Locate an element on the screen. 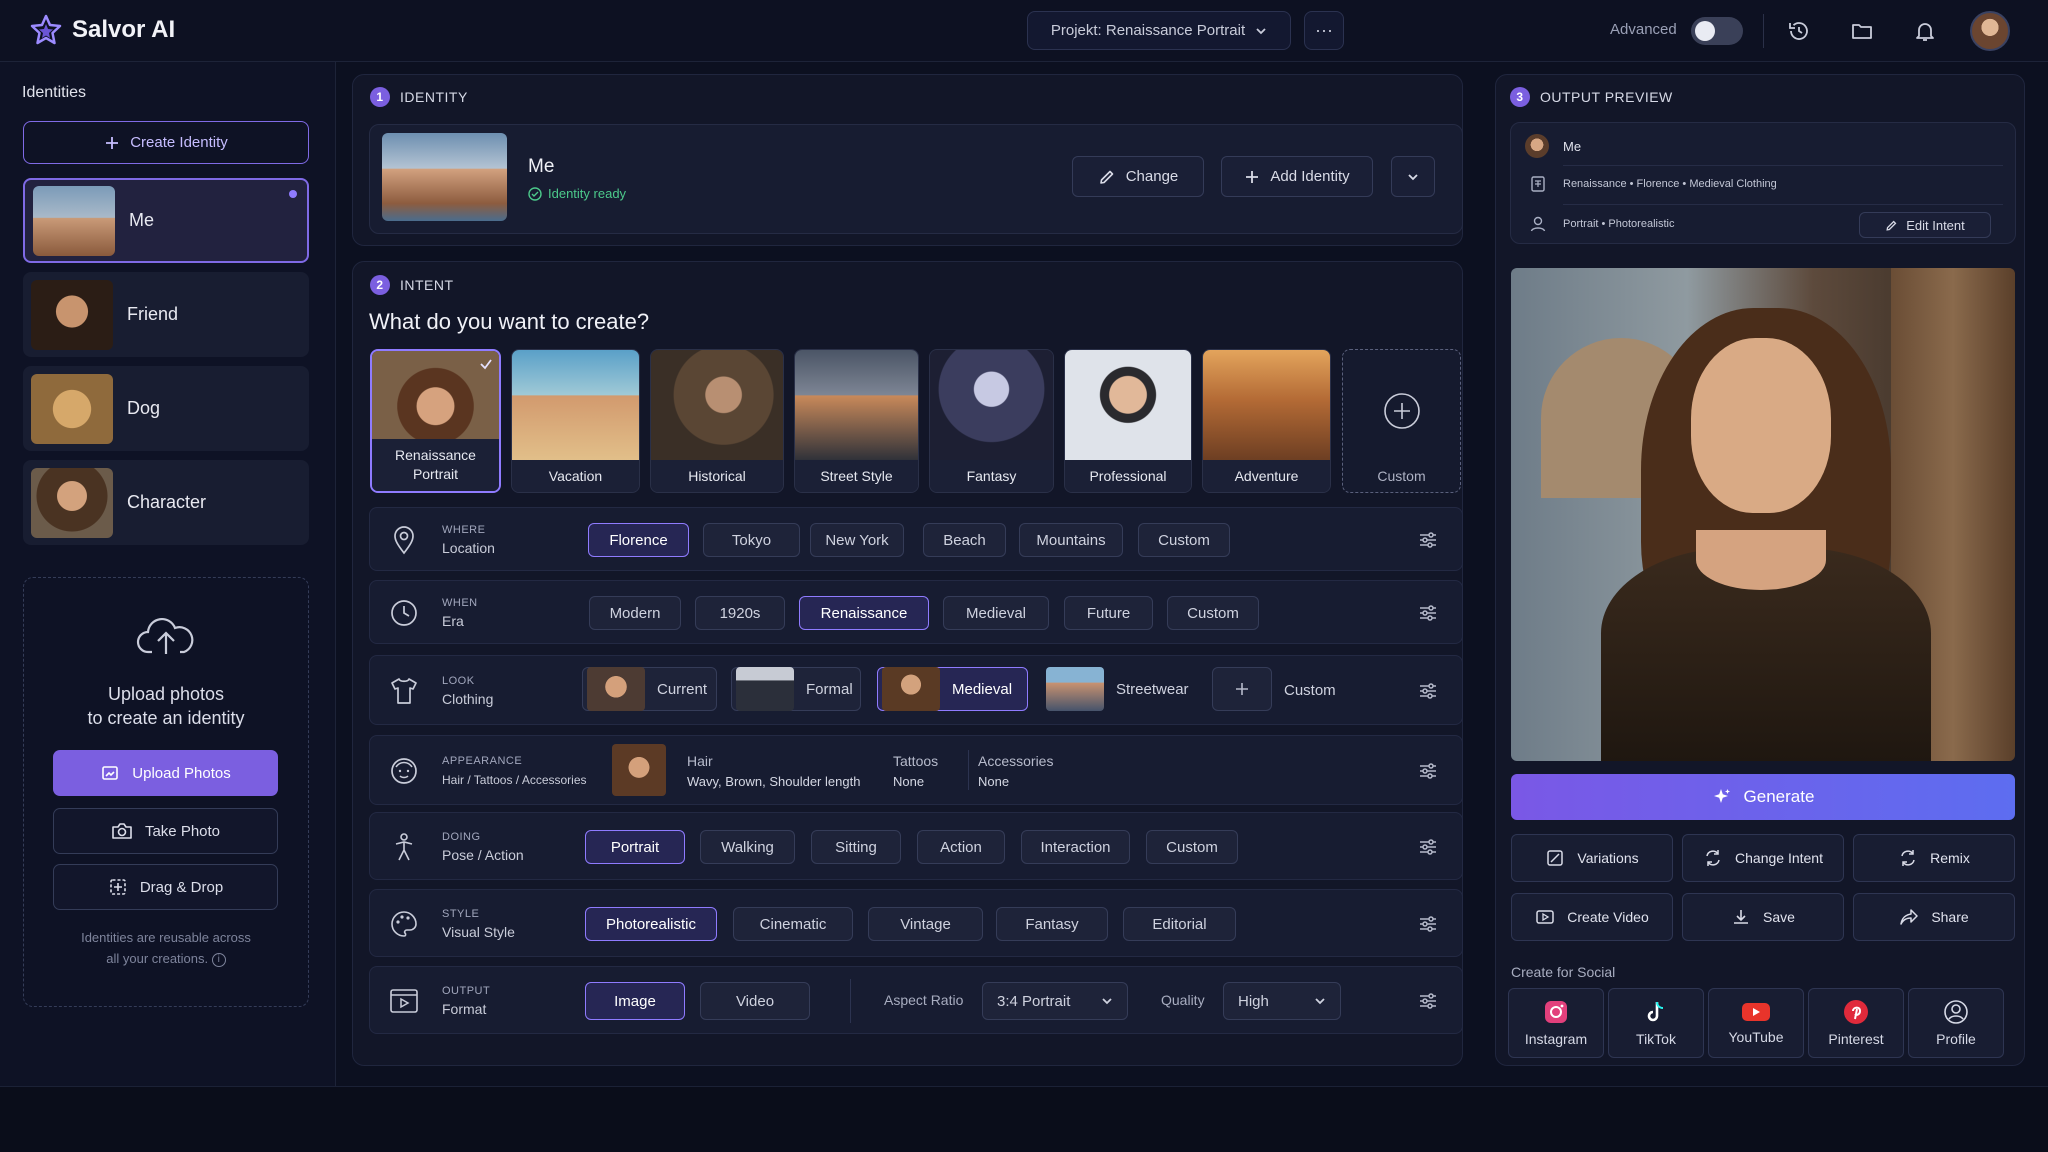 The image size is (2048, 1152). look-option-custom: Custom is located at coordinates (1310, 690).